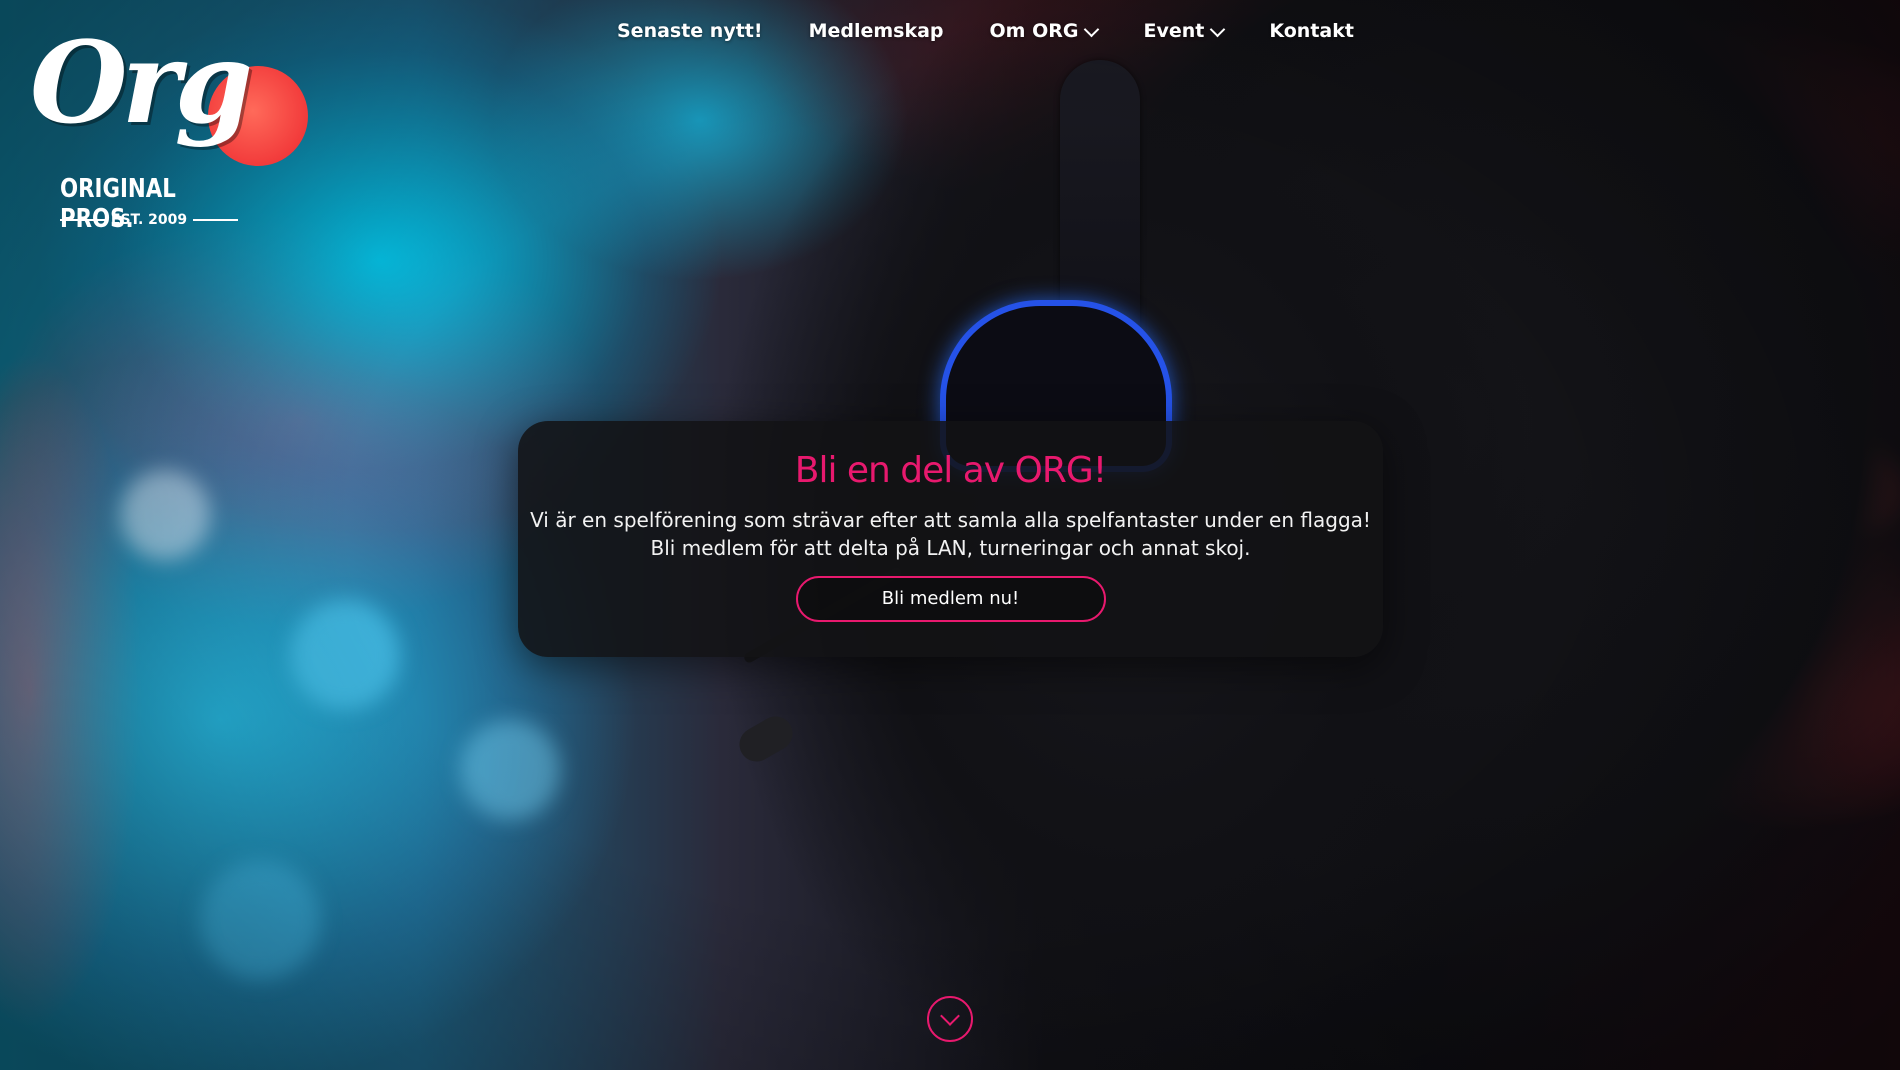 The width and height of the screenshot is (1900, 1070). Describe the element at coordinates (1174, 31) in the screenshot. I see `nav-item-label: Event` at that location.